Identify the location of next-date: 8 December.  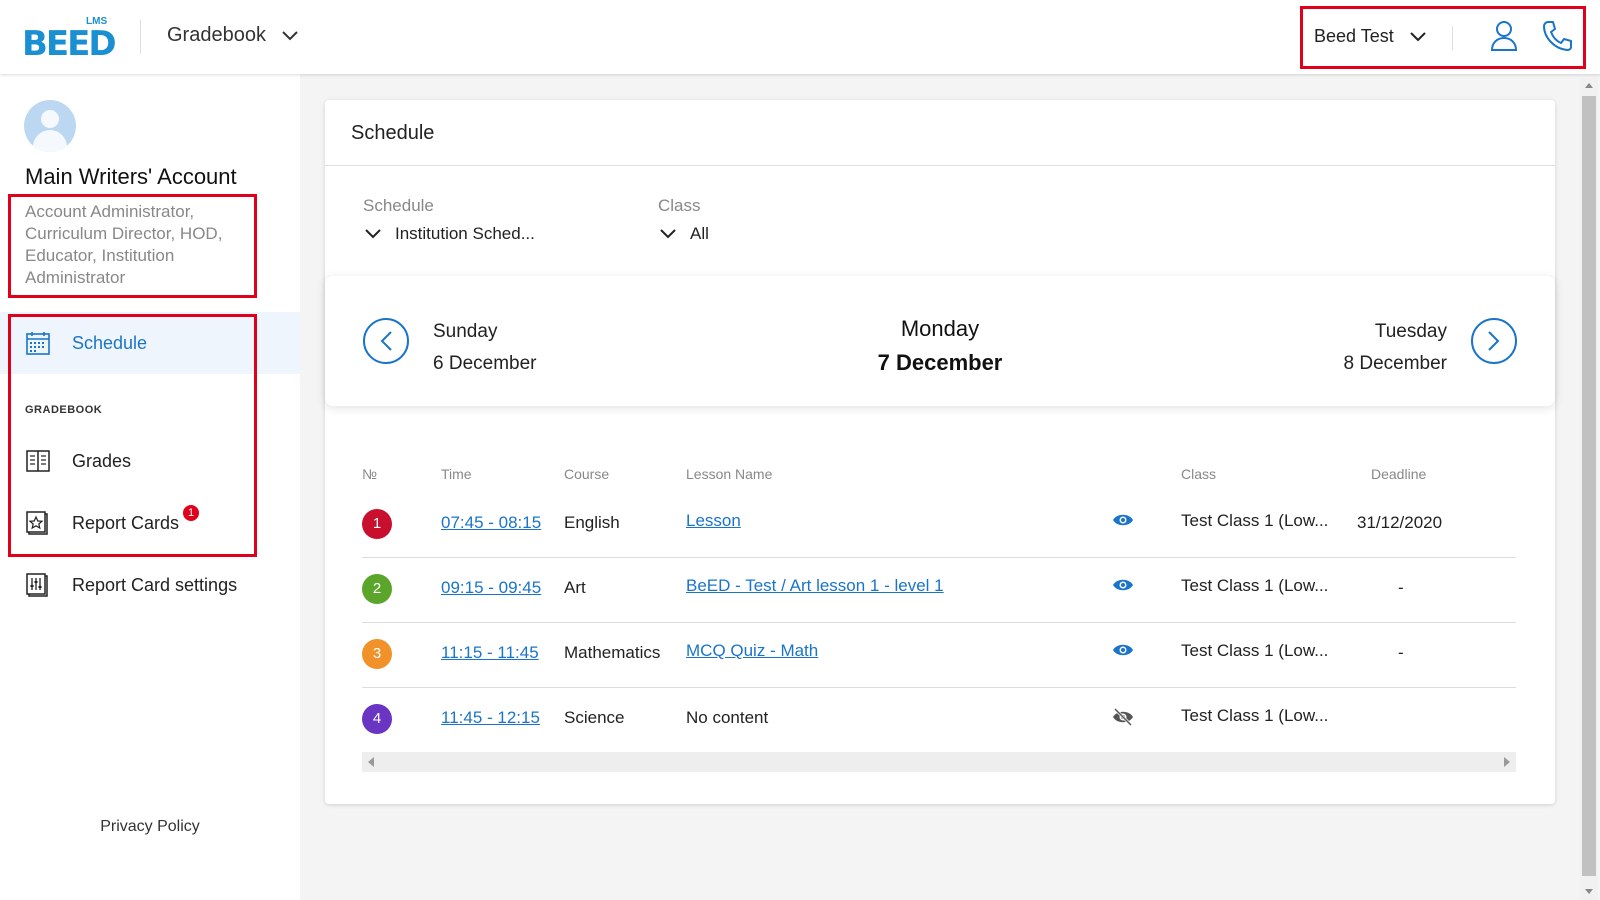
(1395, 363).